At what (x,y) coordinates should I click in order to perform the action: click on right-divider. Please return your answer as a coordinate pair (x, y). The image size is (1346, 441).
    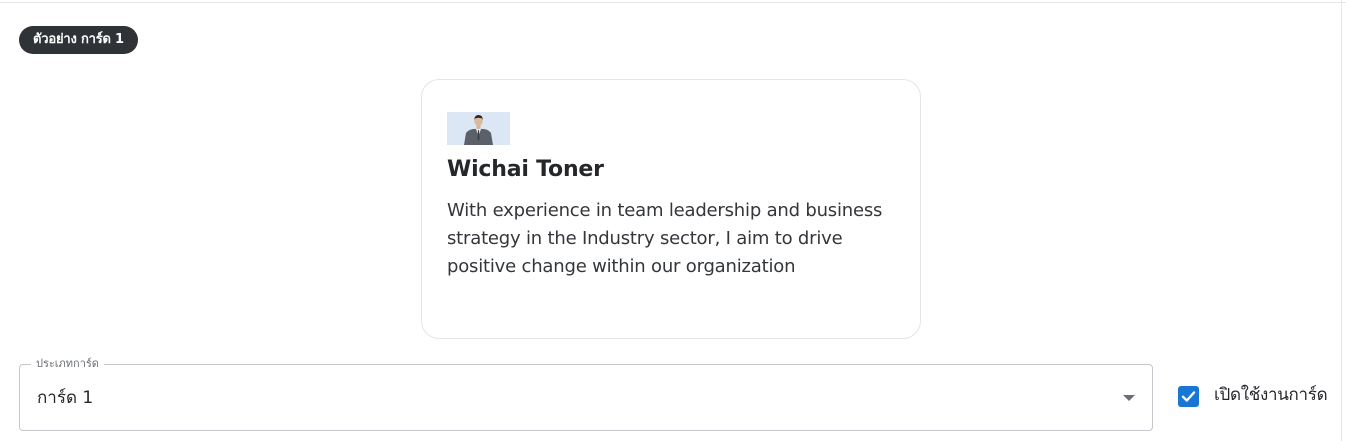
    Looking at the image, I should click on (1341, 220).